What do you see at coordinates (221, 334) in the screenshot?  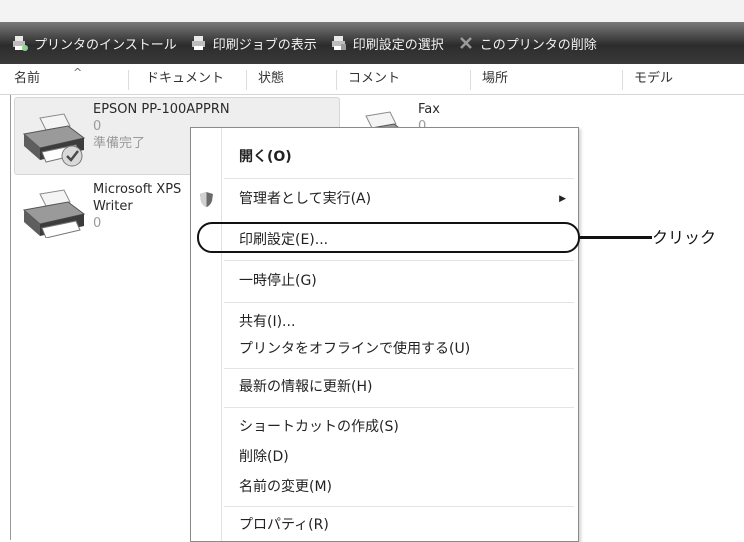 I see `menu-icon-gutter` at bounding box center [221, 334].